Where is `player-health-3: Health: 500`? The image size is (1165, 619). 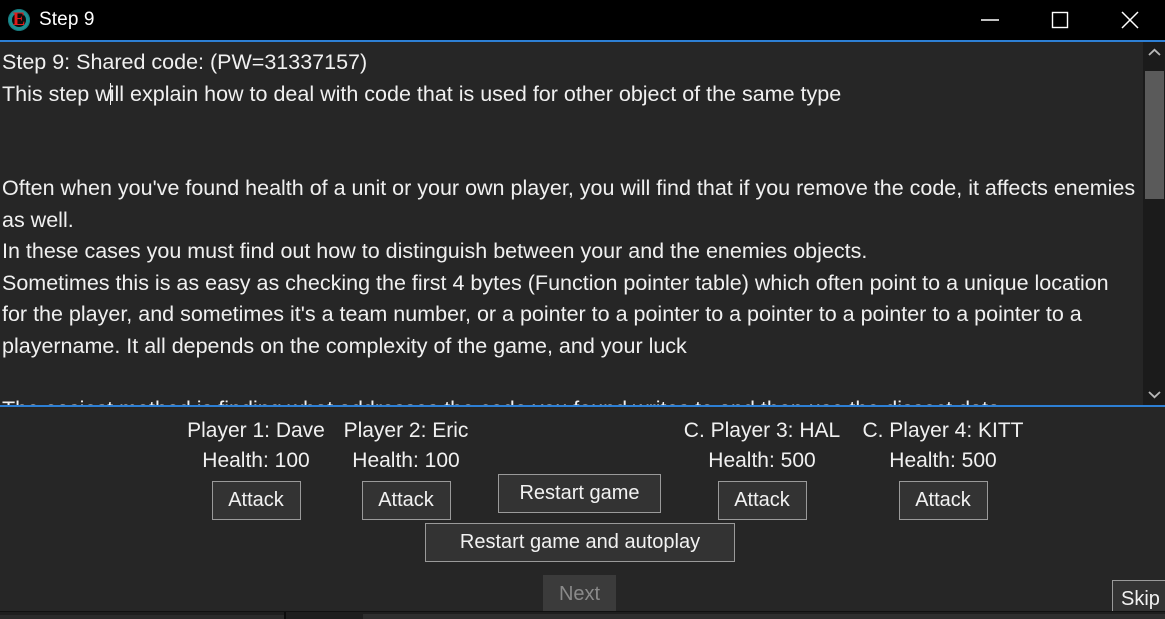 player-health-3: Health: 500 is located at coordinates (762, 460).